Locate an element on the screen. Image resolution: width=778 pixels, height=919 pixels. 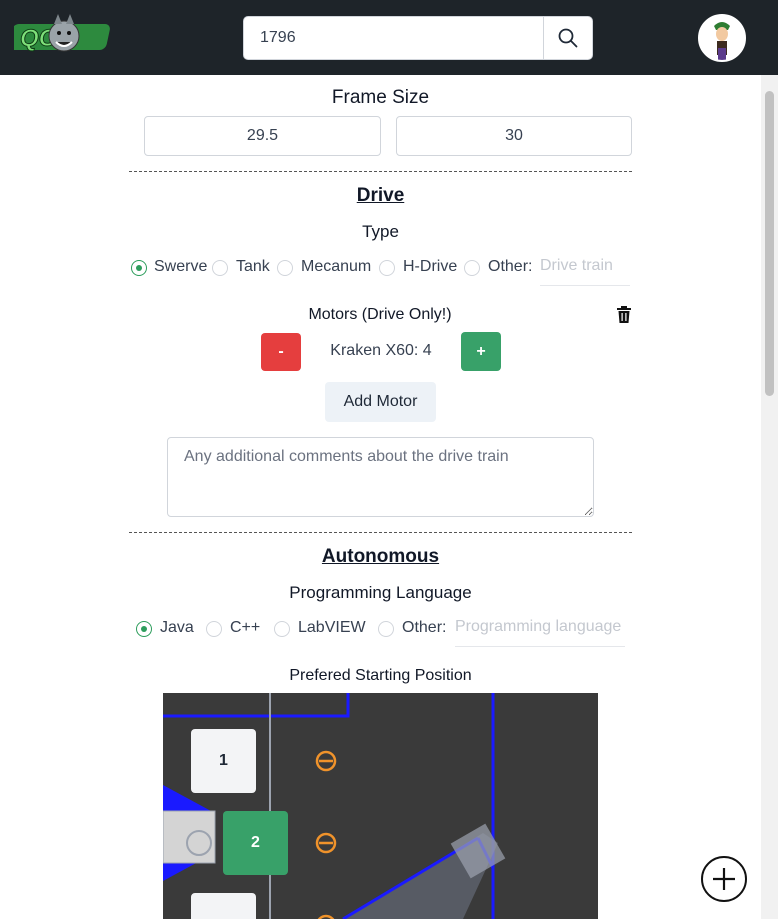
drive-type-radio-group: Swerve Tank Mecanum H-Drive Other: is located at coordinates (389, 266).